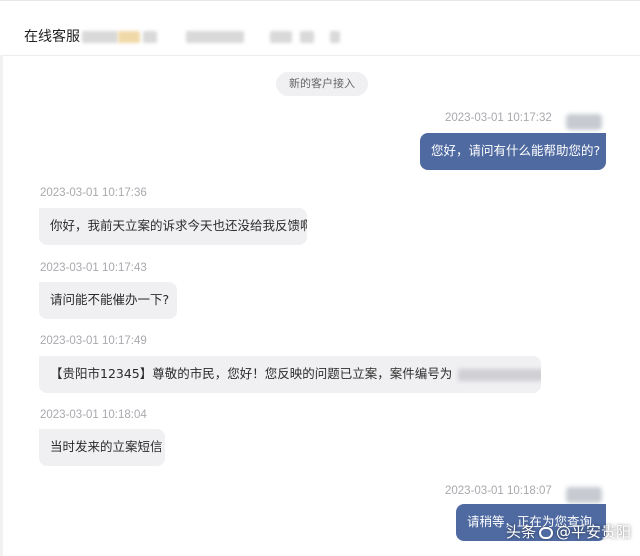 The width and height of the screenshot is (640, 556). What do you see at coordinates (320, 28) in the screenshot?
I see `chat-header: 在线客服` at bounding box center [320, 28].